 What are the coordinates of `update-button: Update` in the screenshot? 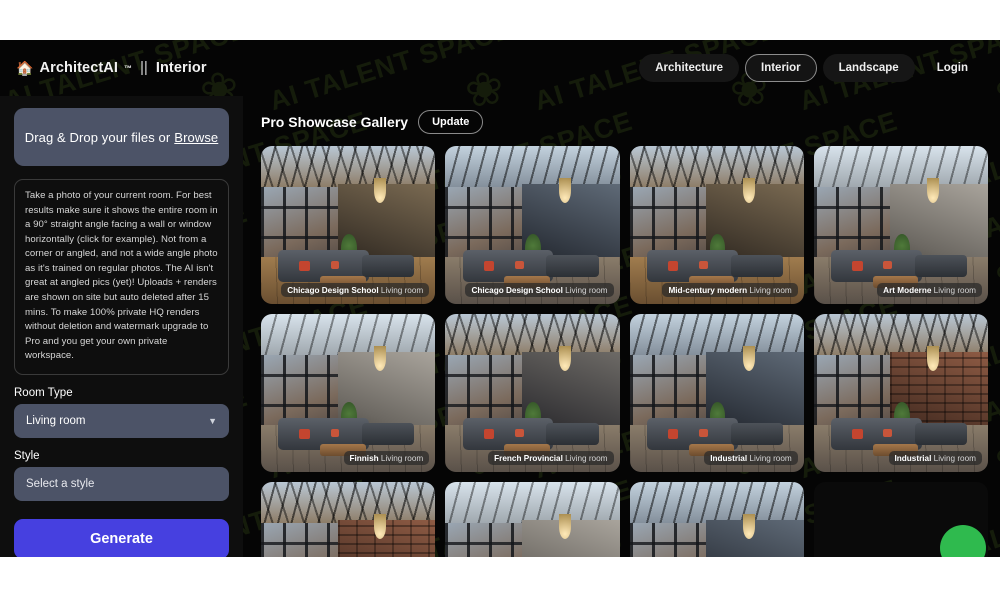 It's located at (451, 122).